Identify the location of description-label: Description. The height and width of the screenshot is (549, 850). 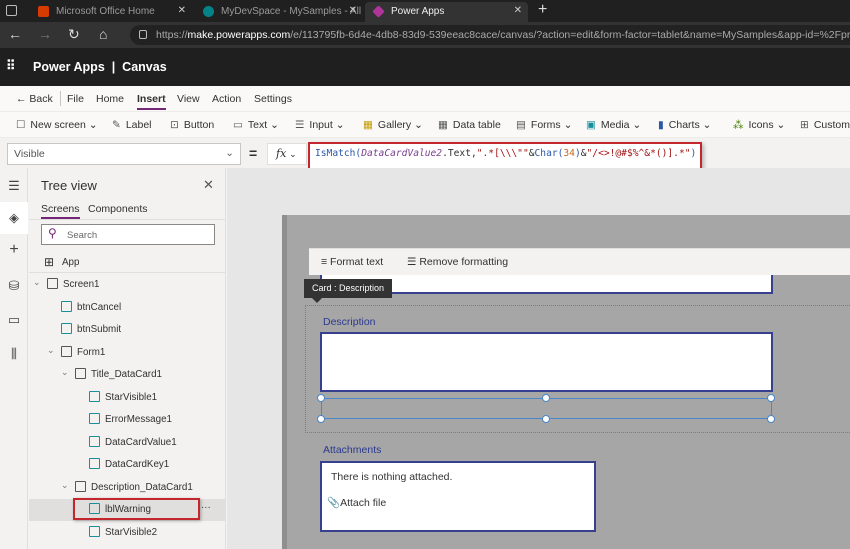
(349, 322).